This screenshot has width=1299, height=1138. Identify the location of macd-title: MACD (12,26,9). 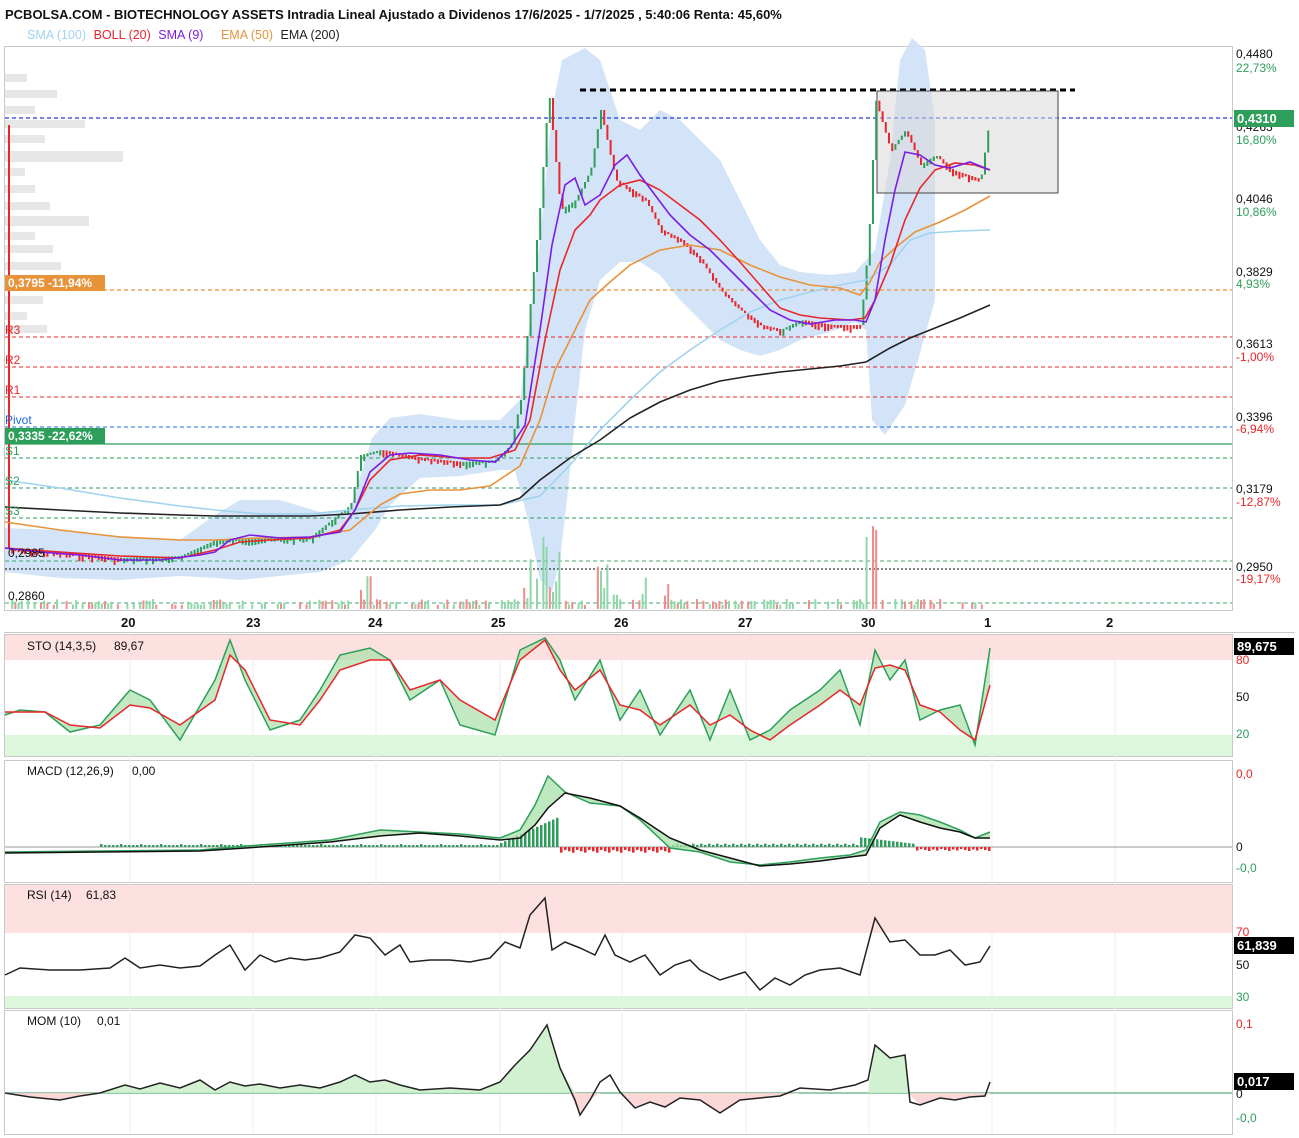
(70, 771).